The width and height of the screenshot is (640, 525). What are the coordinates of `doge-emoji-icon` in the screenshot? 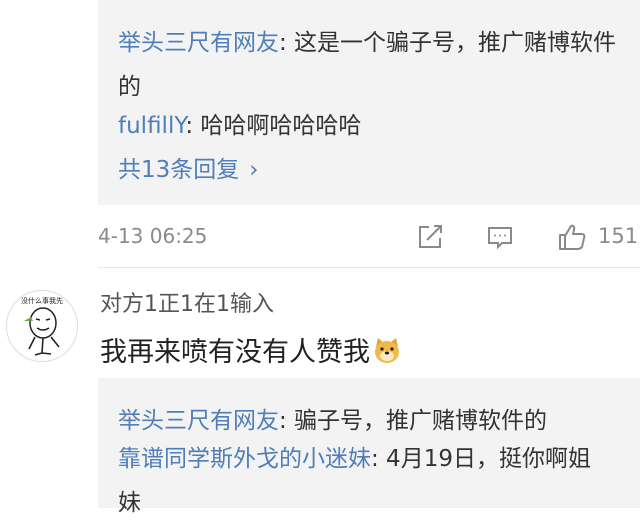 It's located at (387, 353).